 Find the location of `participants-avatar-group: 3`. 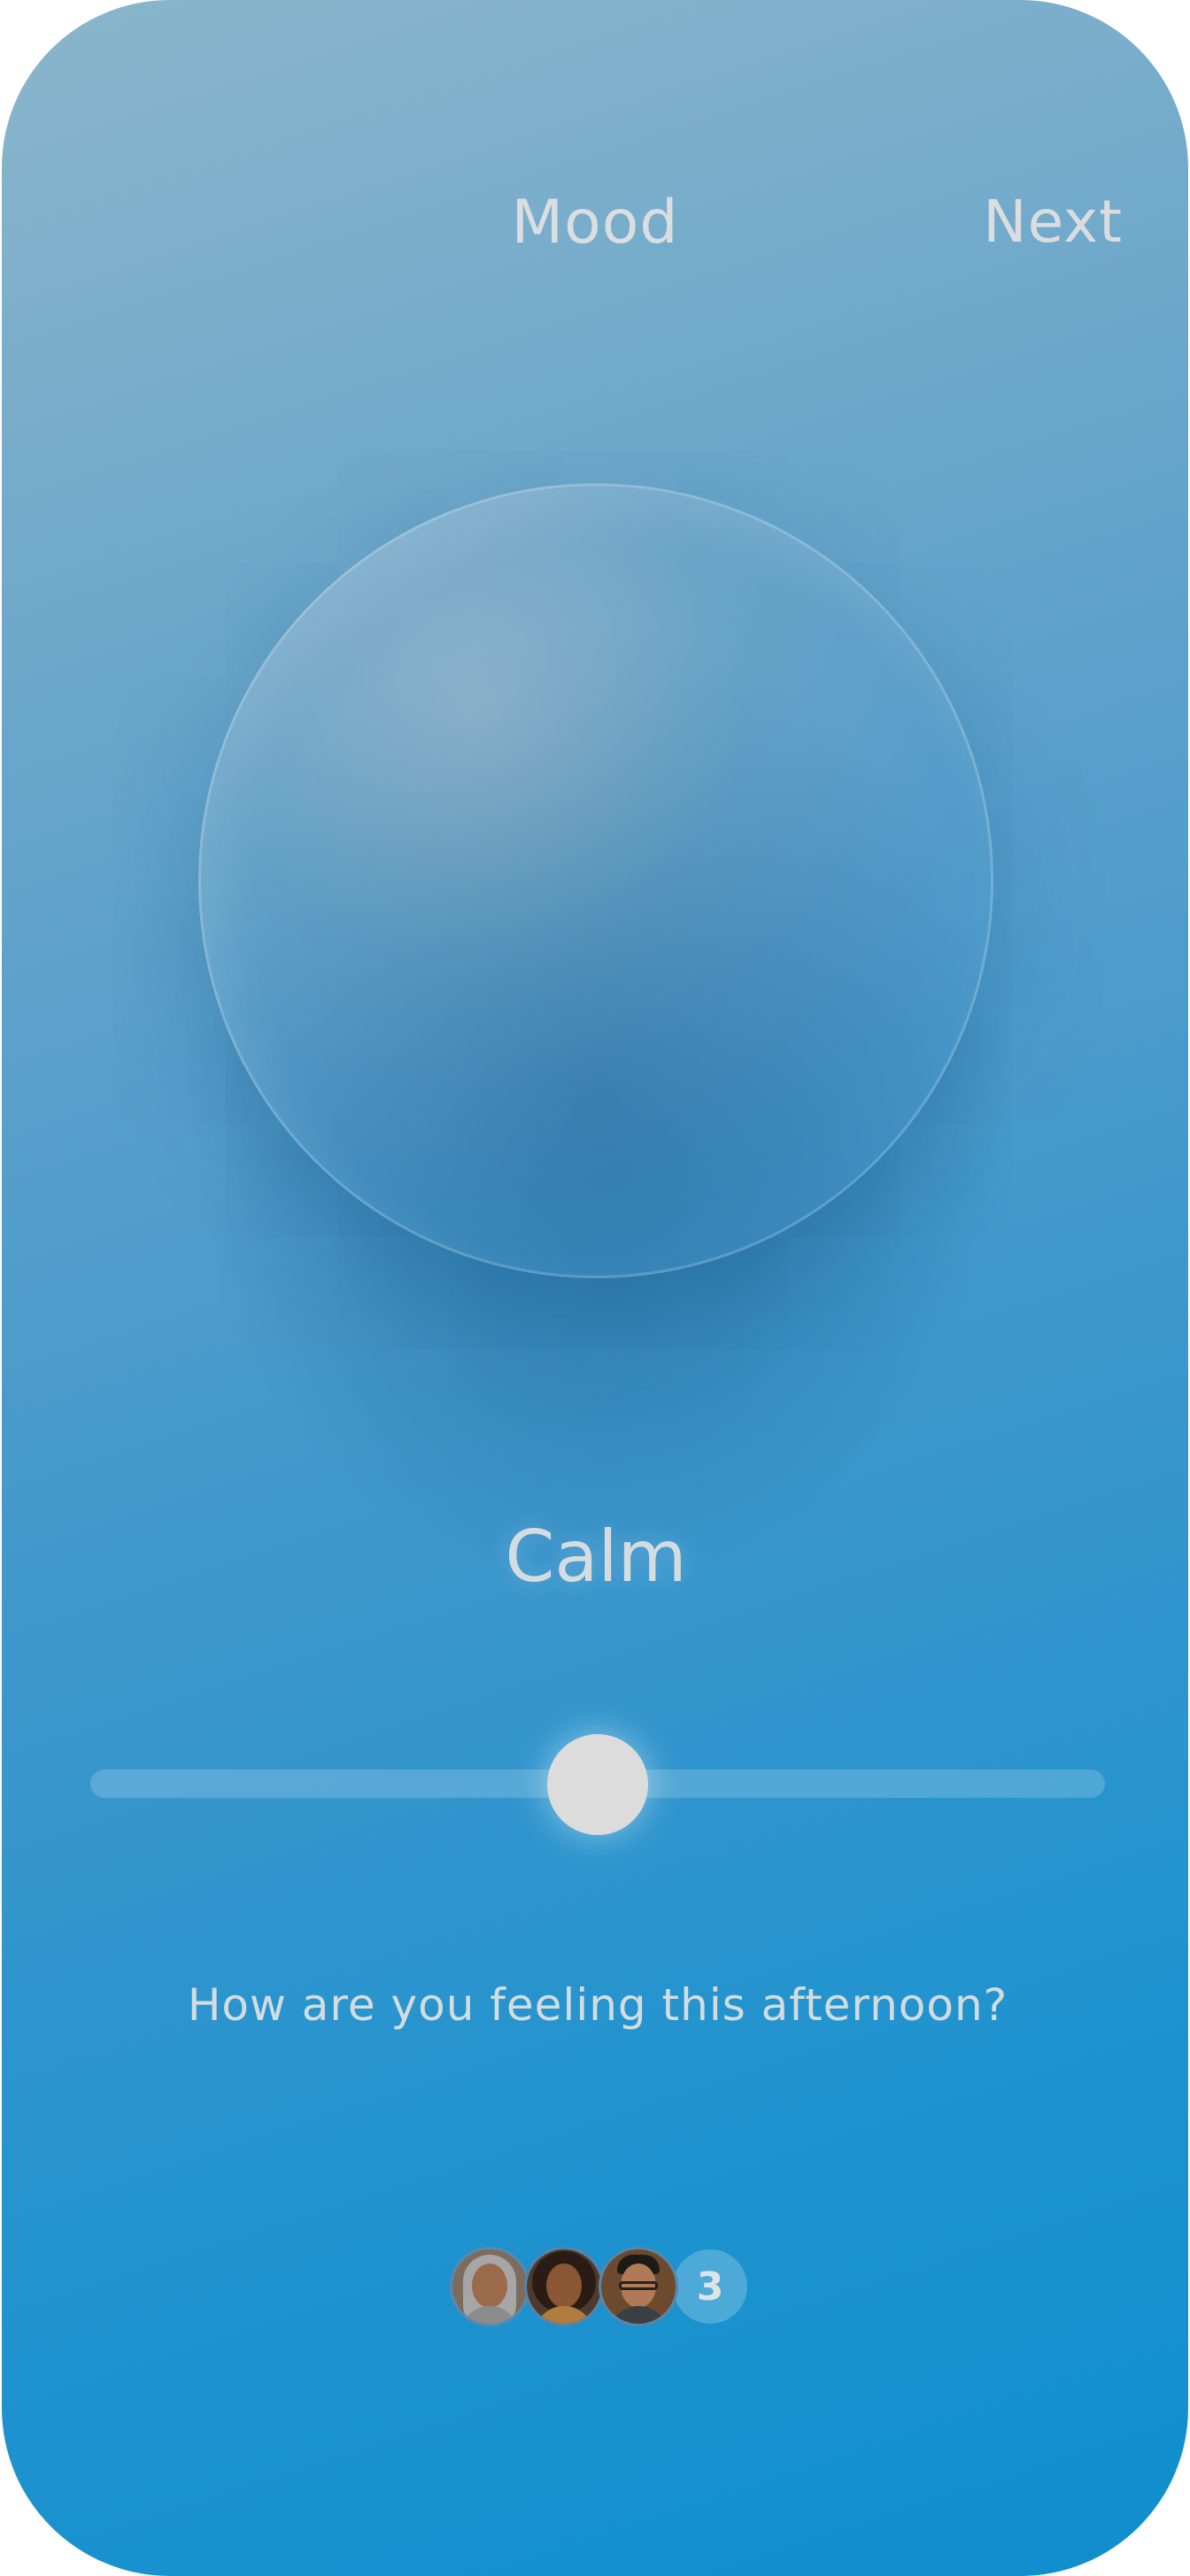

participants-avatar-group: 3 is located at coordinates (598, 2286).